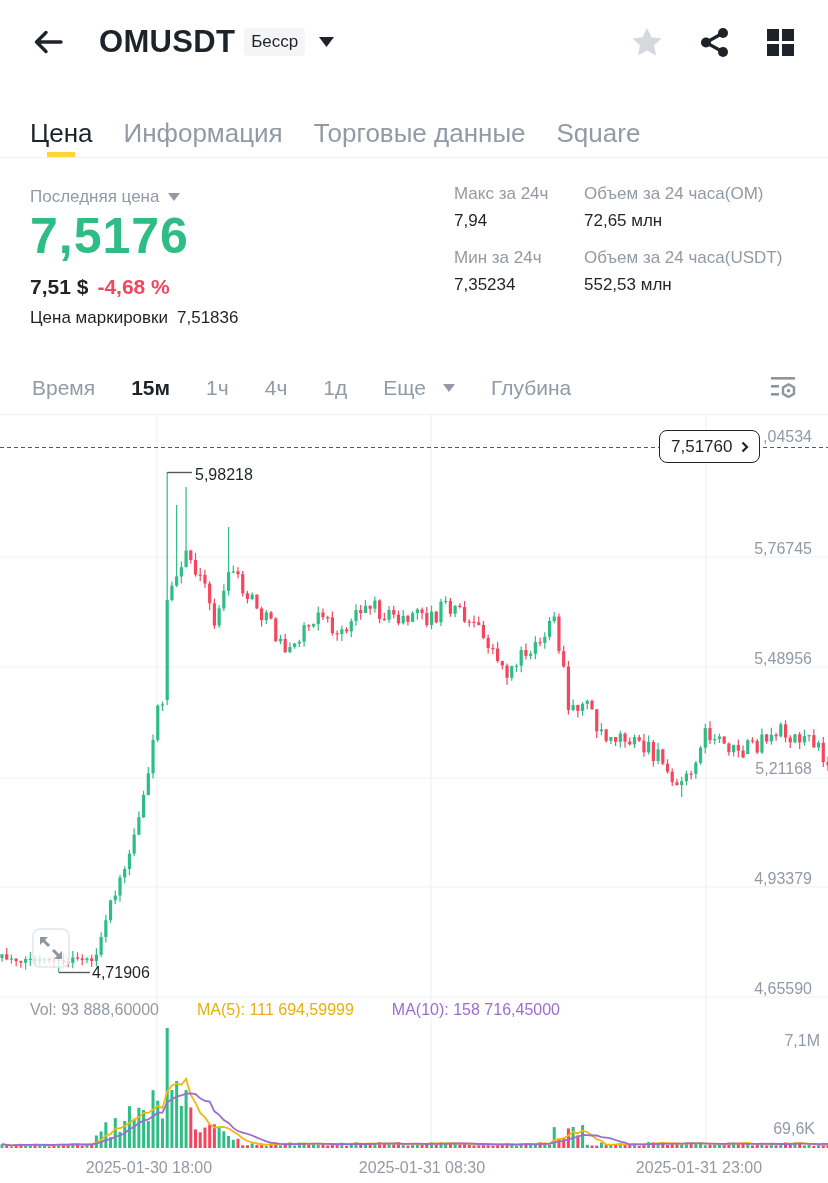 Image resolution: width=828 pixels, height=1183 pixels. What do you see at coordinates (683, 258) in the screenshot?
I see `stat-label: Объем за 24 часа(USDT)` at bounding box center [683, 258].